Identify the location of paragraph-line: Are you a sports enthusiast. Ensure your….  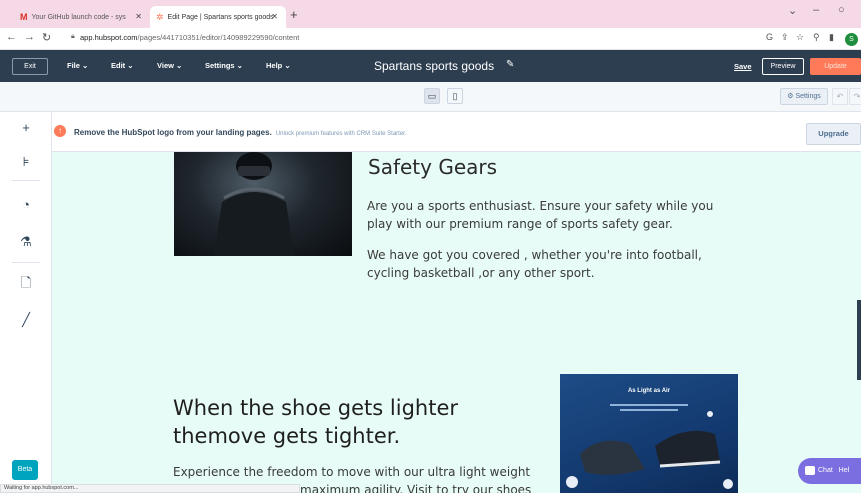
(540, 206).